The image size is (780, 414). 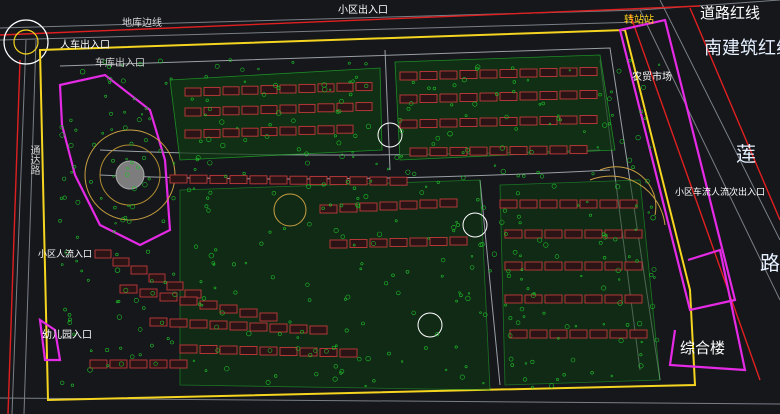 What do you see at coordinates (120, 63) in the screenshot?
I see `label-vehicle-entrance: 车库出入口` at bounding box center [120, 63].